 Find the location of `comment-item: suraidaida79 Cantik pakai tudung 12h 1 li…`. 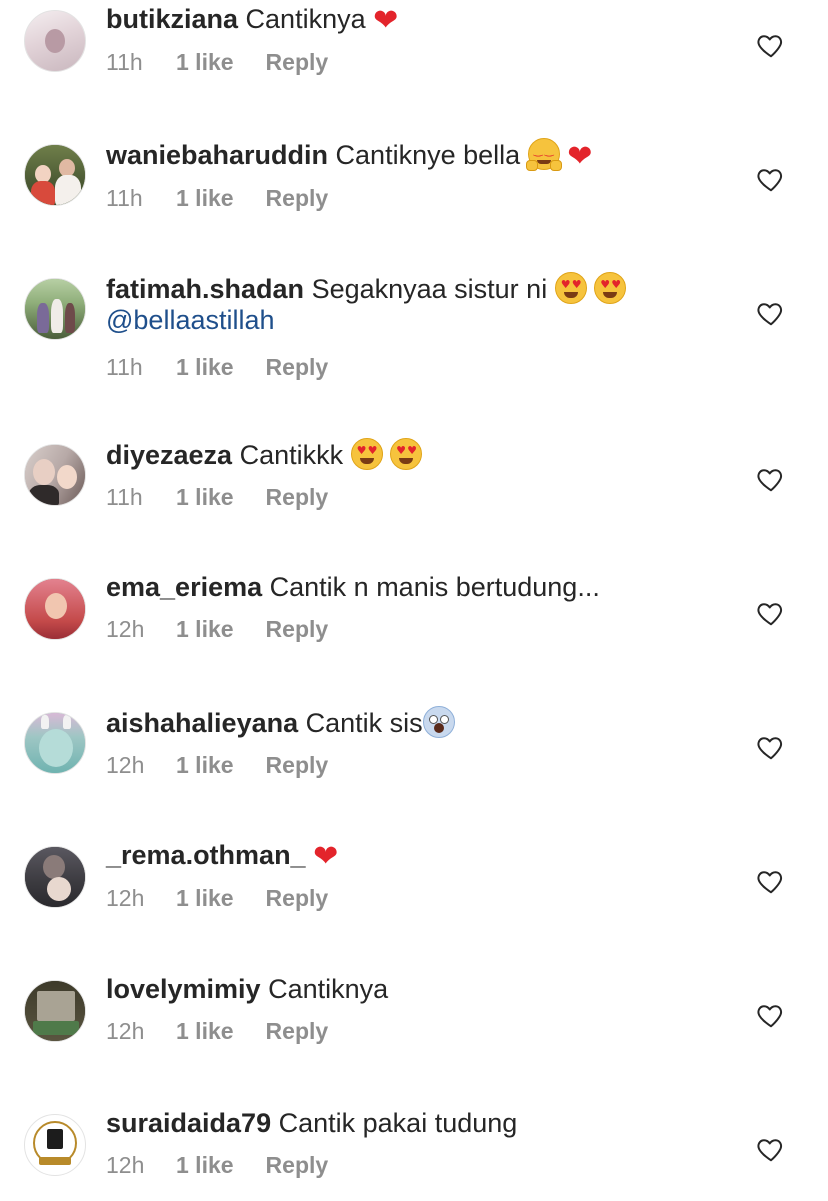

comment-item: suraidaida79 Cantik pakai tudung 12h 1 li… is located at coordinates (414, 1154).